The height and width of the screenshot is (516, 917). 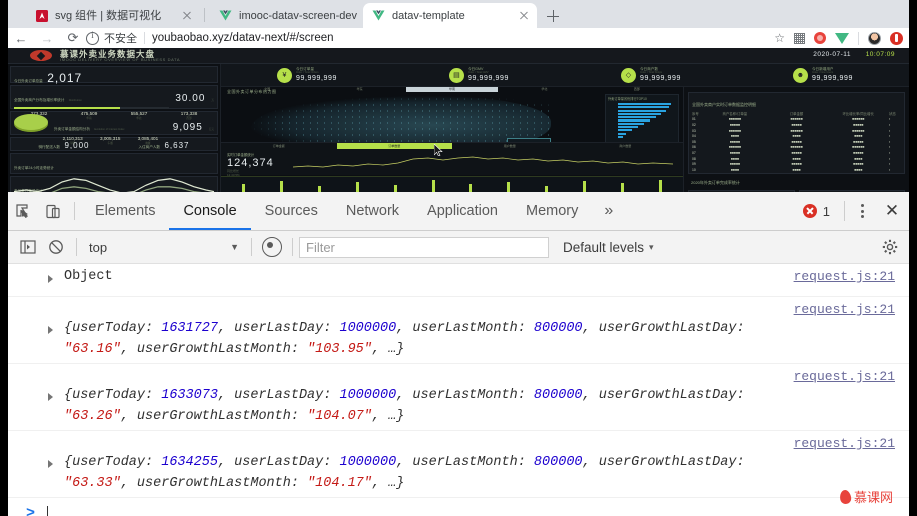 I want to click on table-row: 06■■■■■■■■■■■■■■■■■■▪, so click(x=796, y=148).